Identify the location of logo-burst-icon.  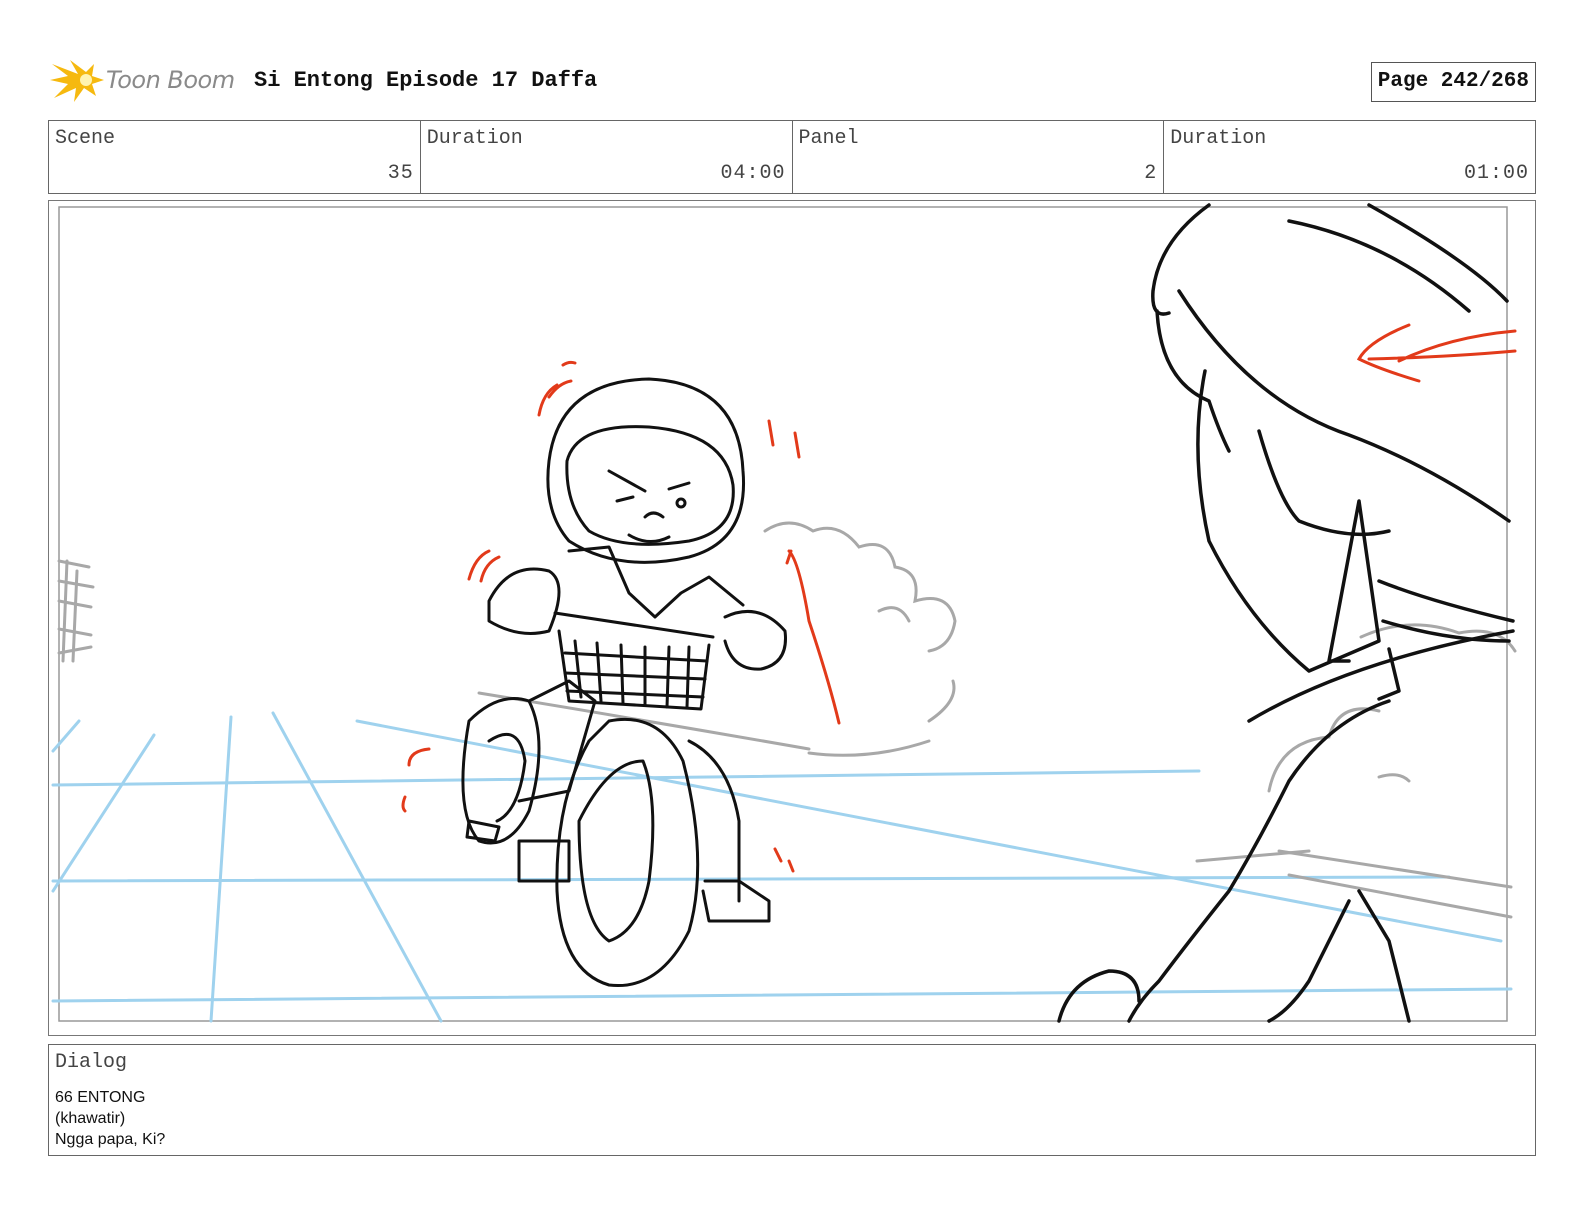
(77, 81).